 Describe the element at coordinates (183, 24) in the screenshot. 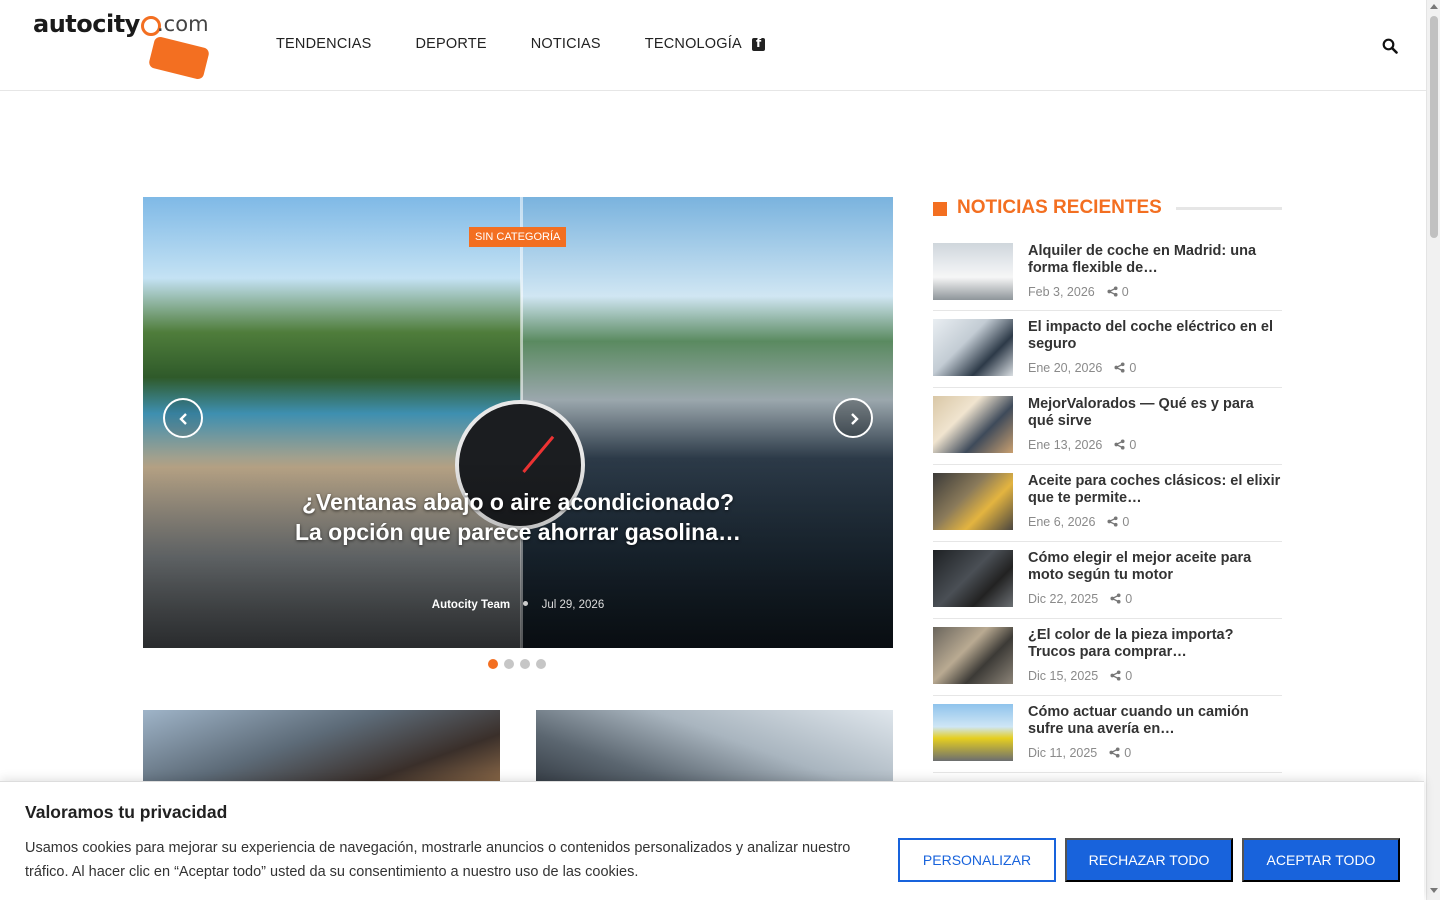

I see `logo-suffix: .com` at that location.